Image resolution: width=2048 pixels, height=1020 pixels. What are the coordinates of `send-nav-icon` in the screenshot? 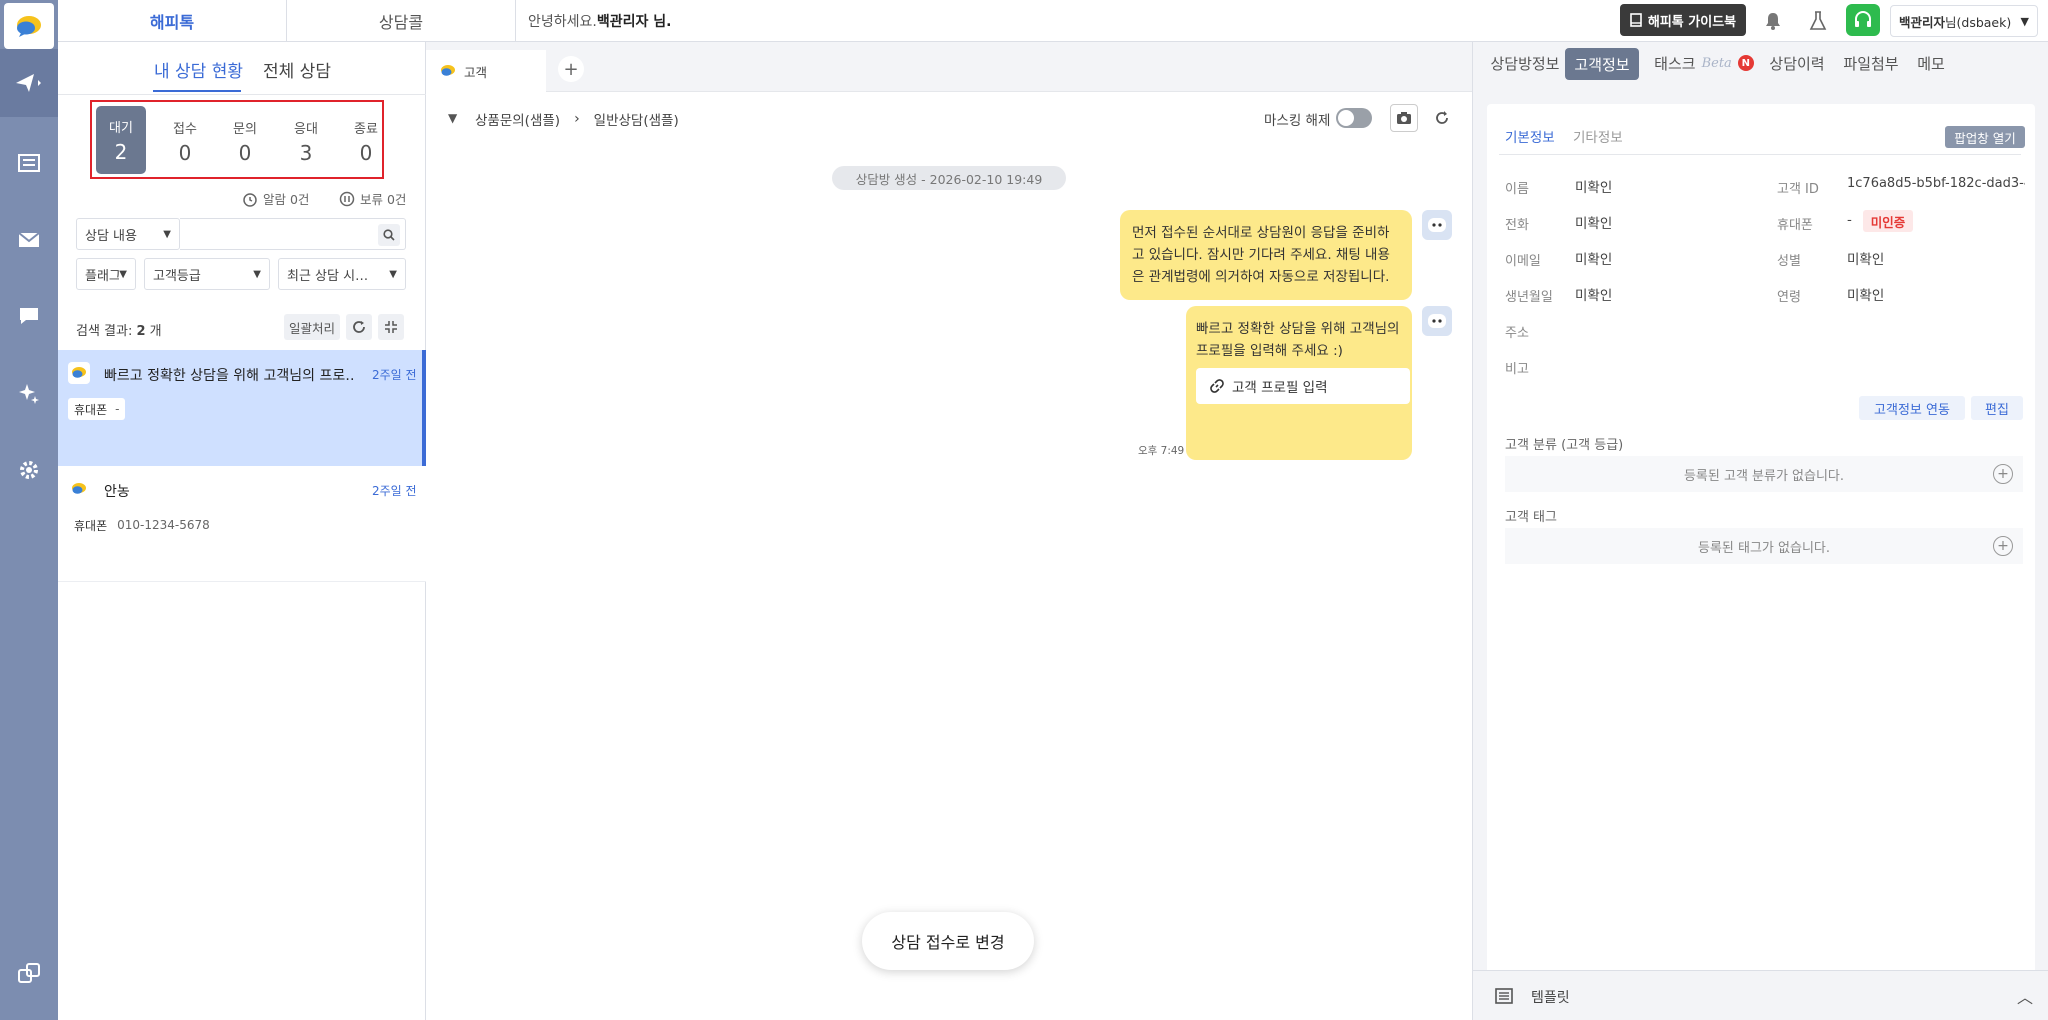 It's located at (29, 83).